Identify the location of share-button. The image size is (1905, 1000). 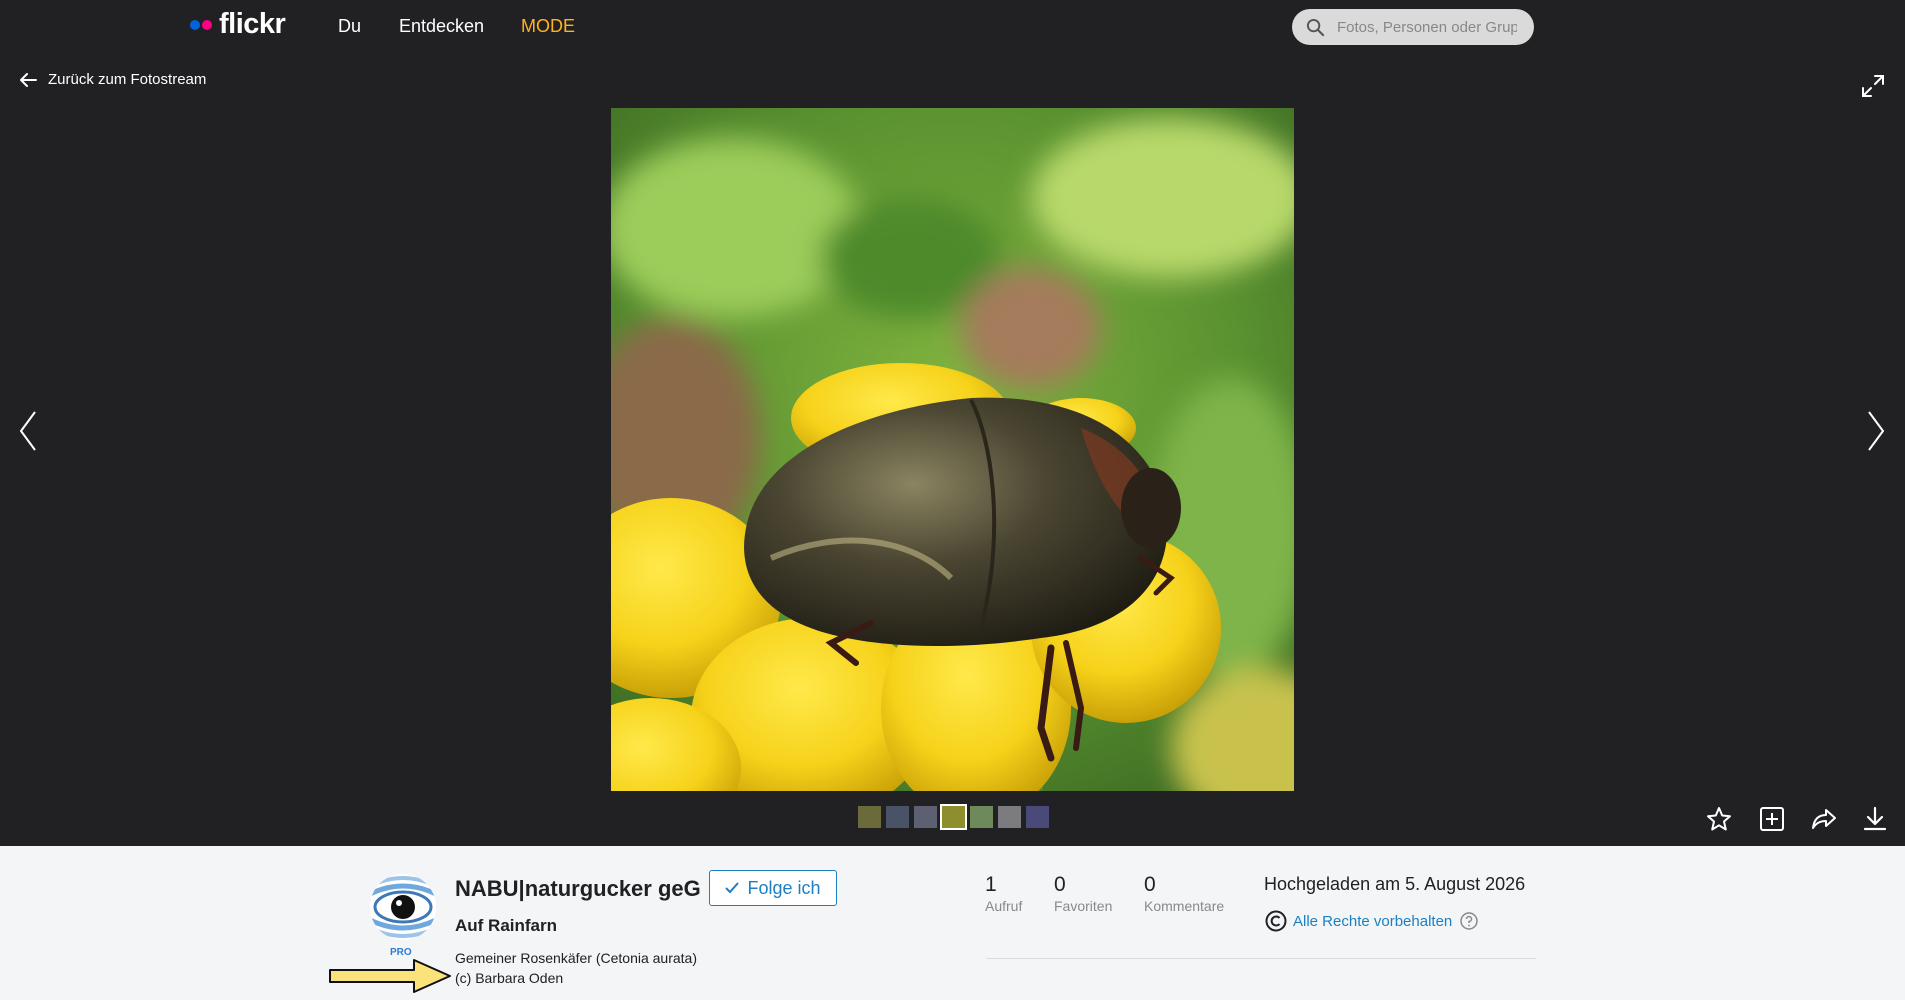
(1824, 821).